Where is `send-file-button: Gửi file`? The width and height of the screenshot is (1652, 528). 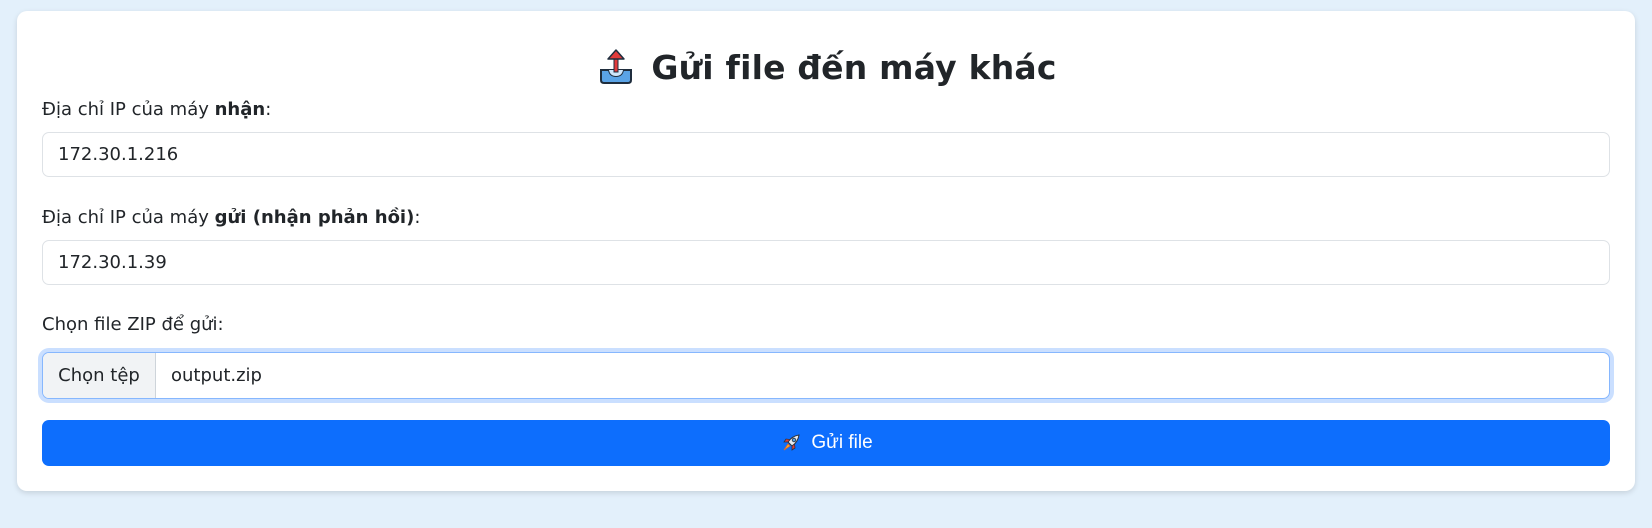 send-file-button: Gửi file is located at coordinates (826, 443).